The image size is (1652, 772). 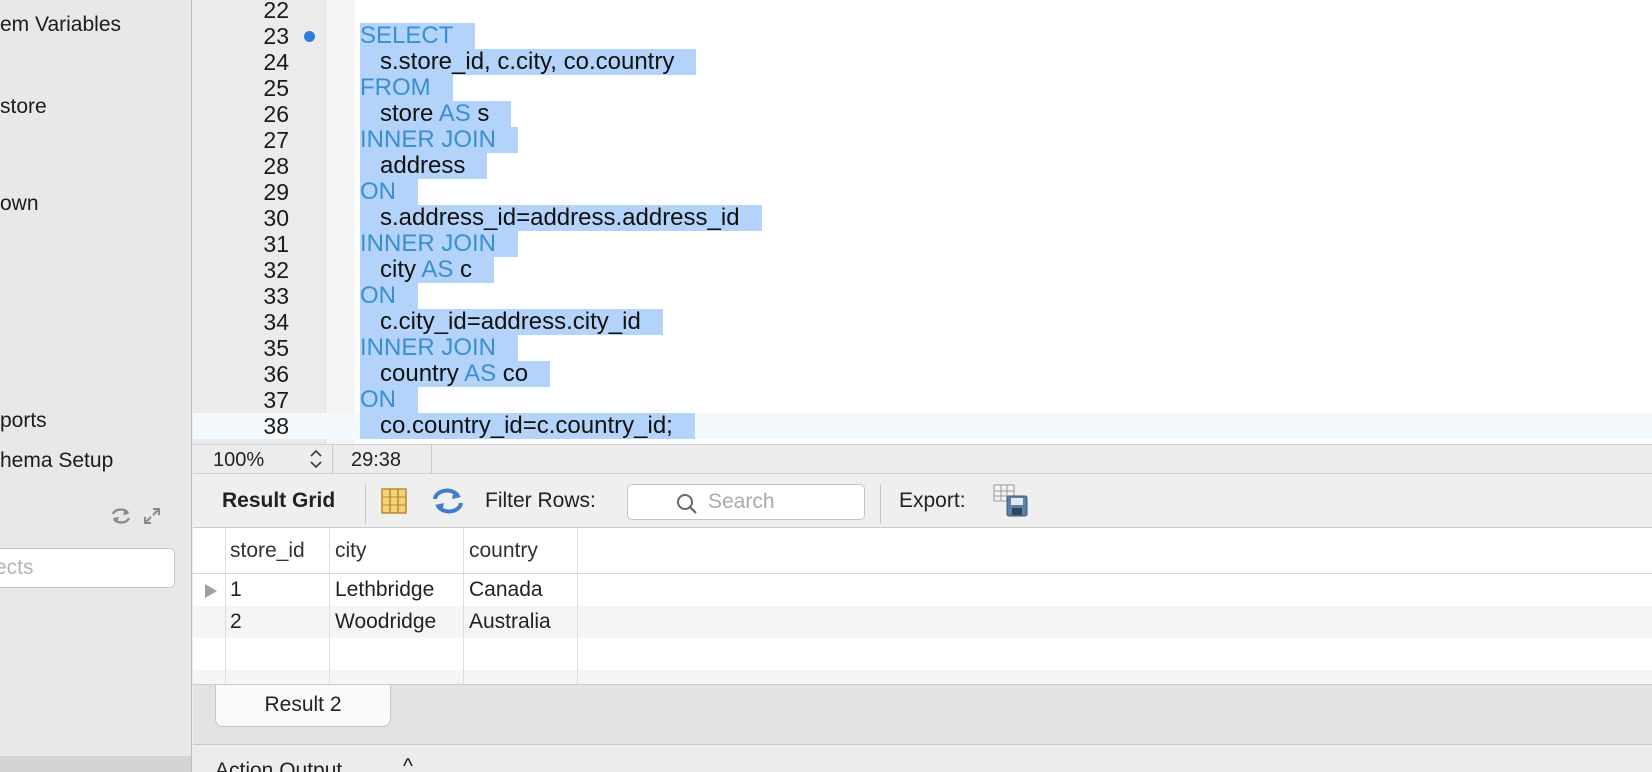 I want to click on zoom-stepper-icon, so click(x=316, y=459).